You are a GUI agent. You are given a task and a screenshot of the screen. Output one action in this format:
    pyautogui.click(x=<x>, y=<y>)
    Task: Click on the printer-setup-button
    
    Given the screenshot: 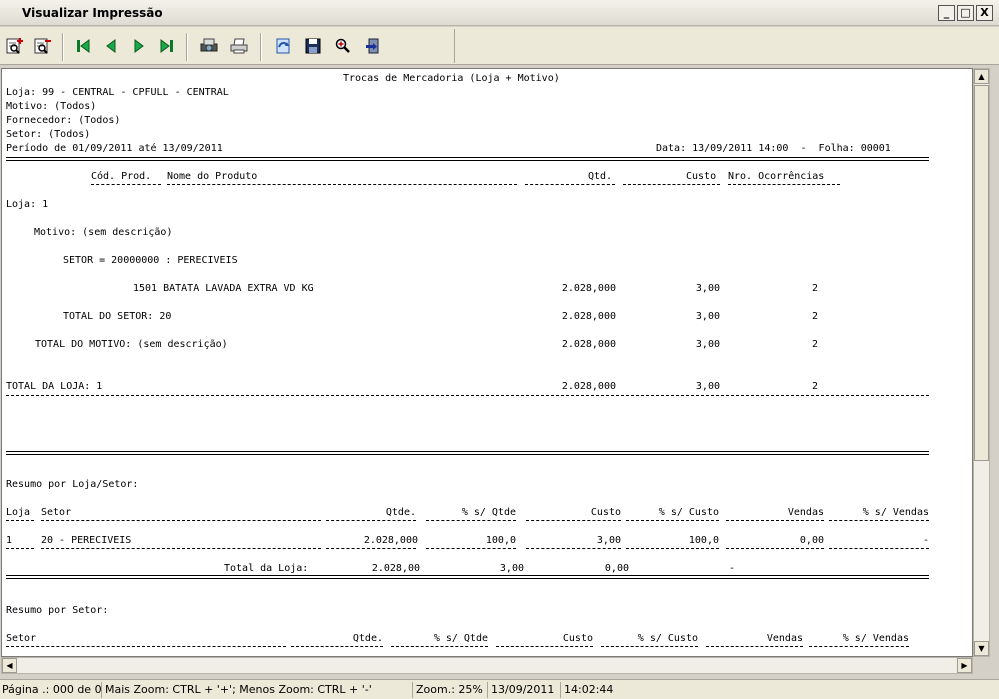 What is the action you would take?
    pyautogui.click(x=209, y=46)
    